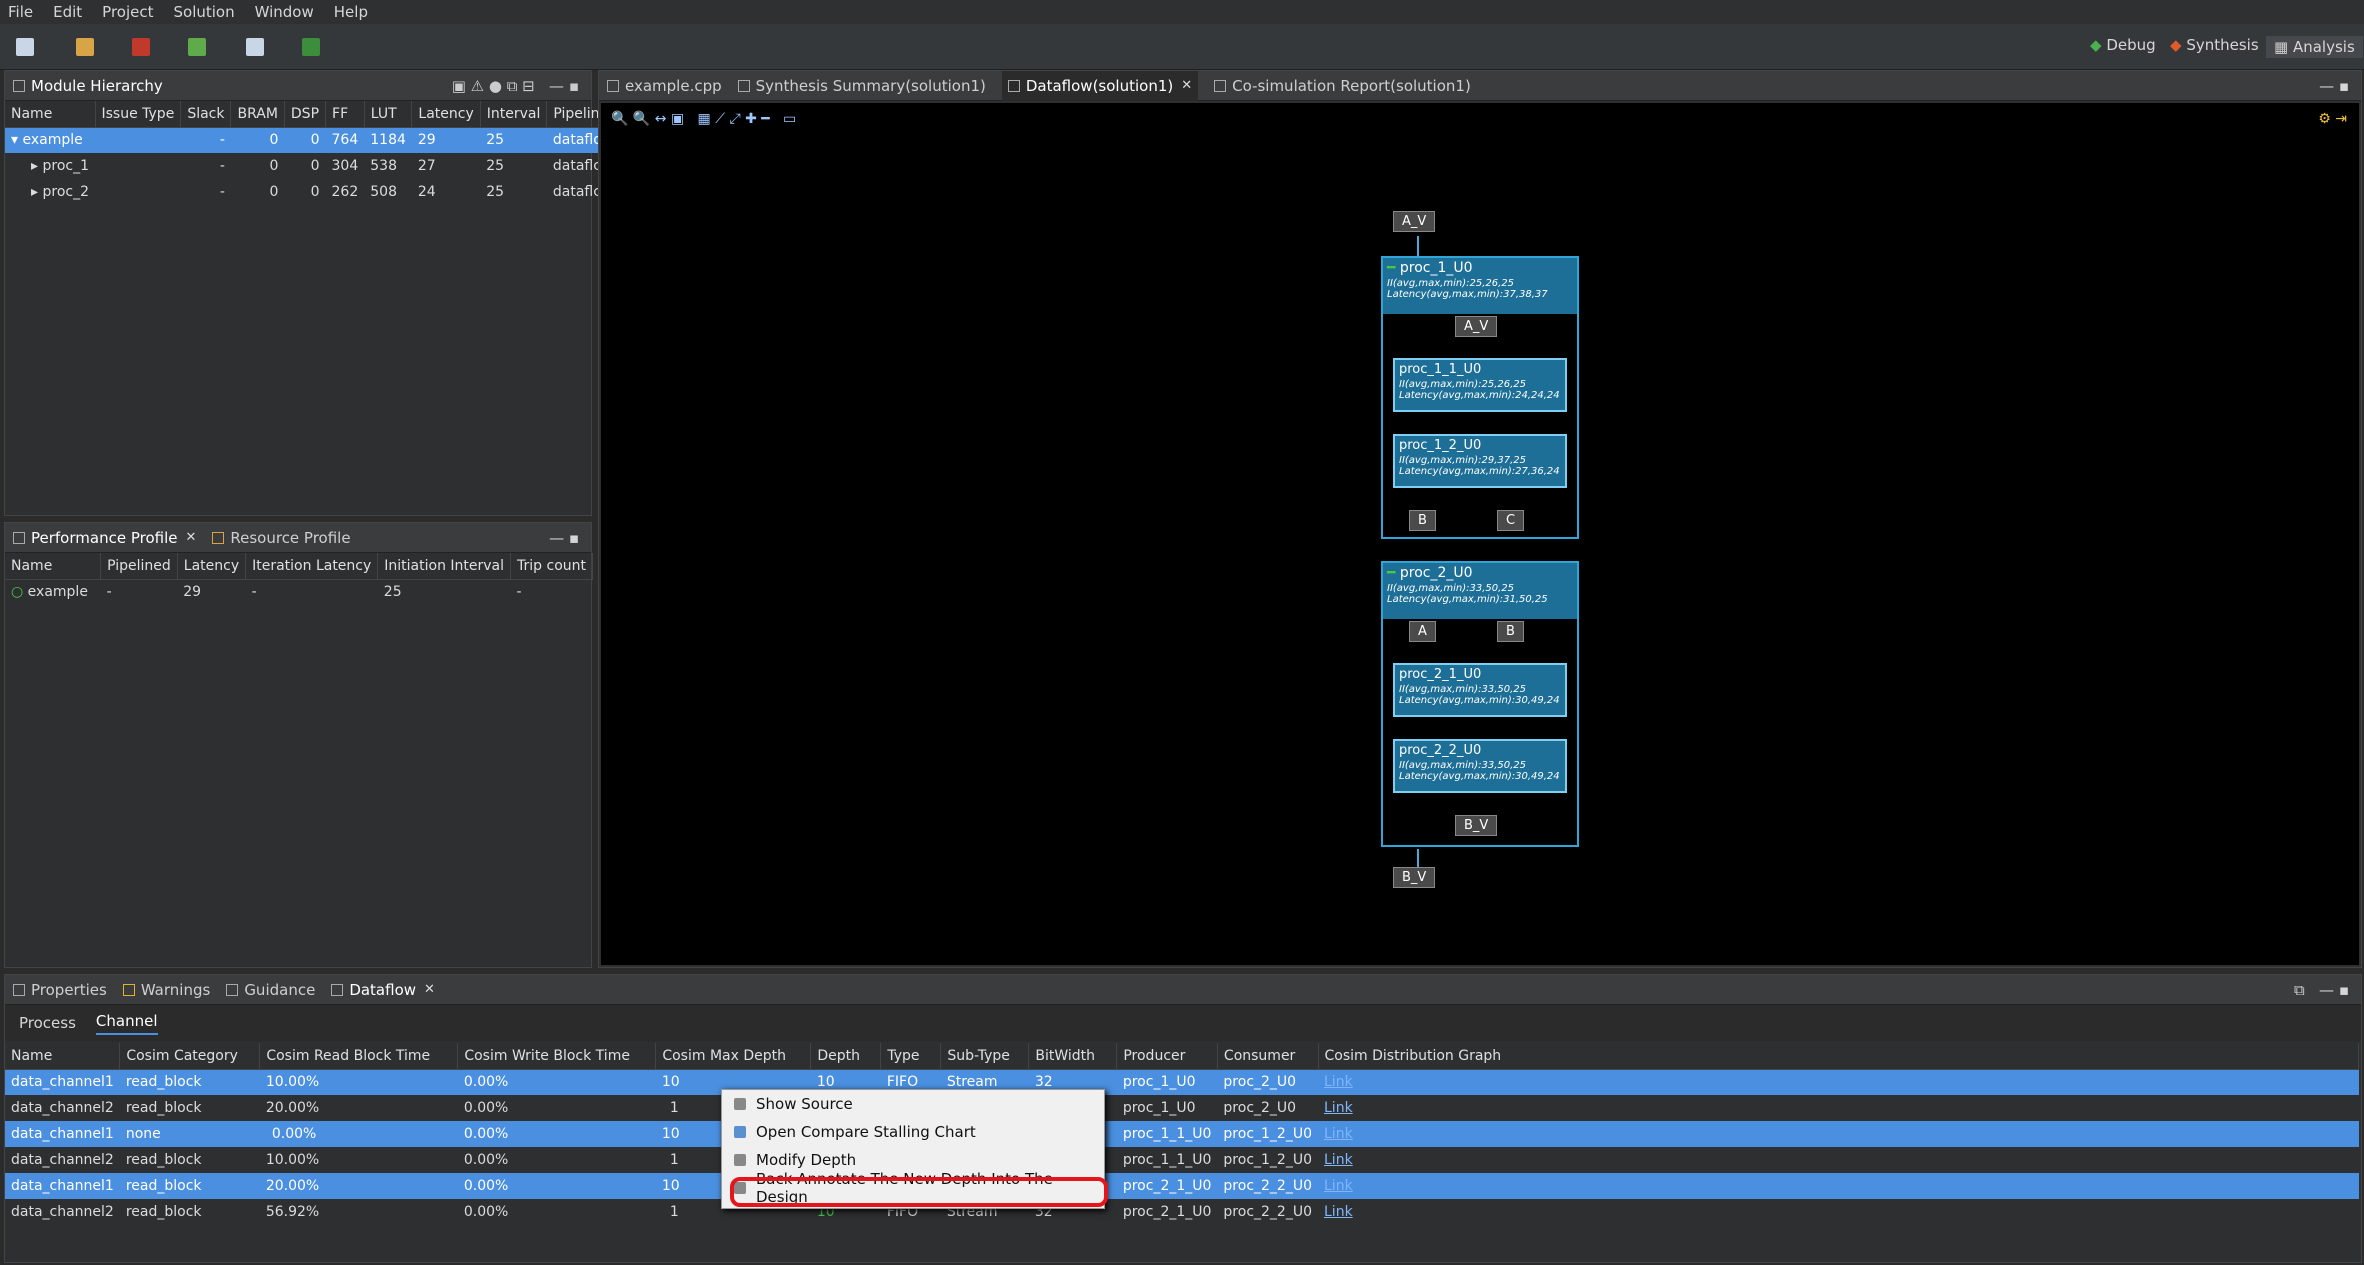 The image size is (2364, 1265). What do you see at coordinates (1073, 1056) in the screenshot?
I see `col-bitwidth: BitWidth` at bounding box center [1073, 1056].